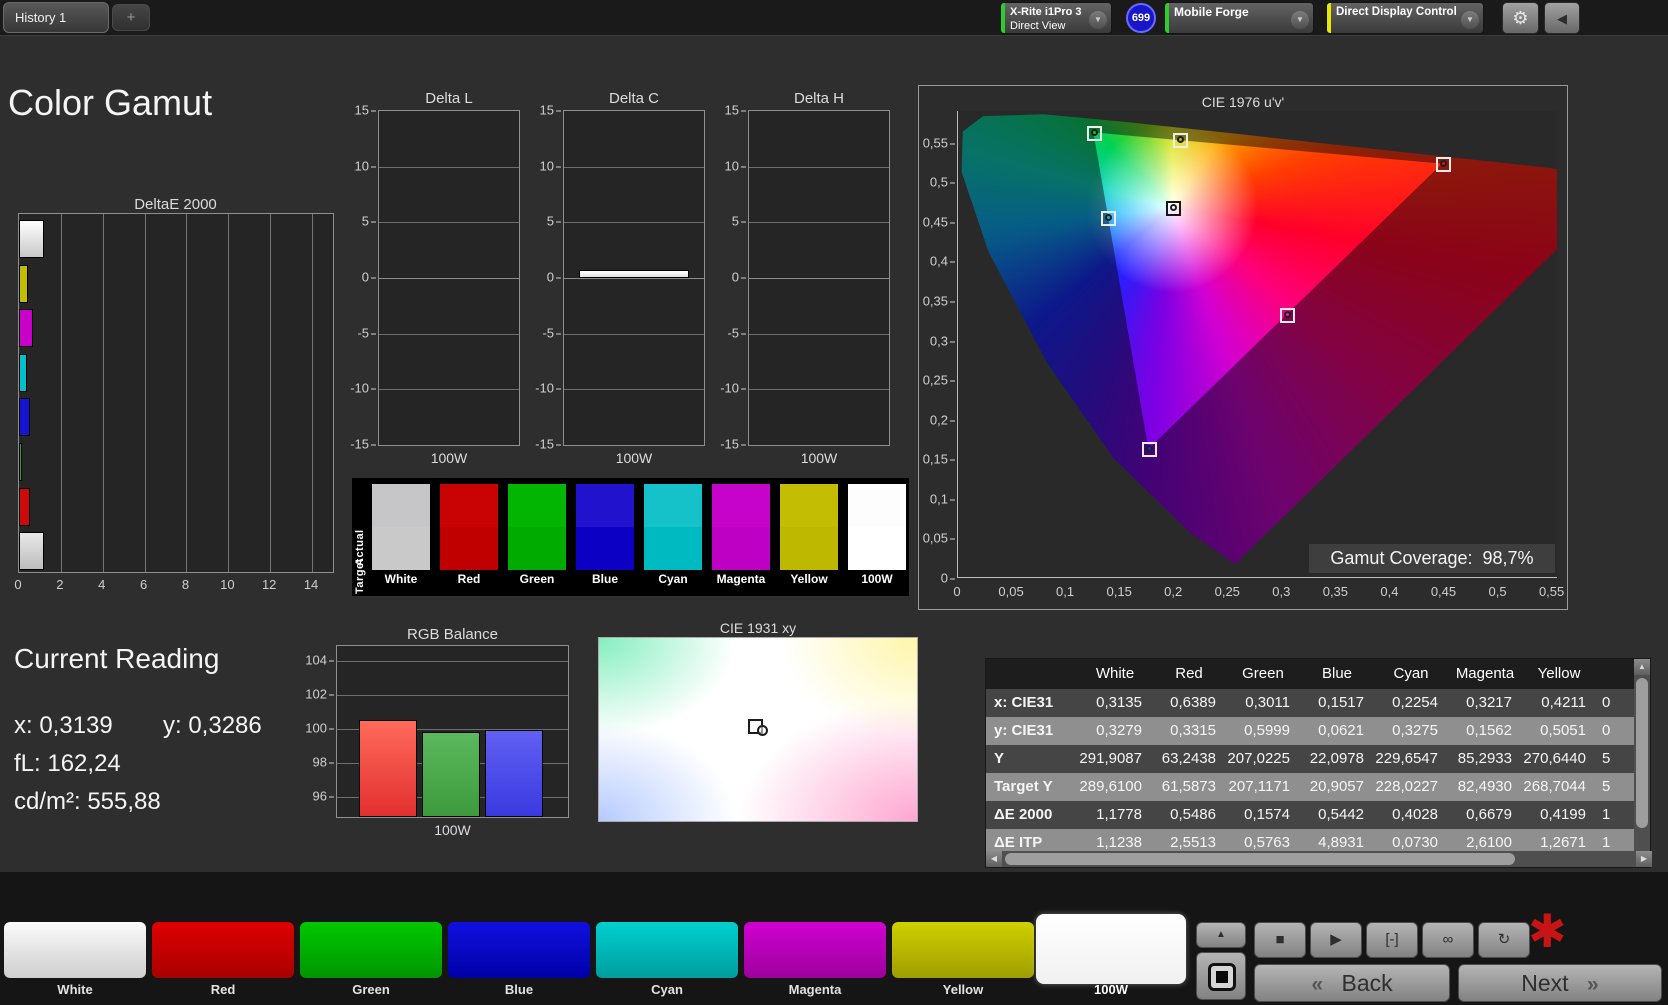 This screenshot has width=1668, height=1005. Describe the element at coordinates (1560, 983) in the screenshot. I see `next-button: Next »` at that location.